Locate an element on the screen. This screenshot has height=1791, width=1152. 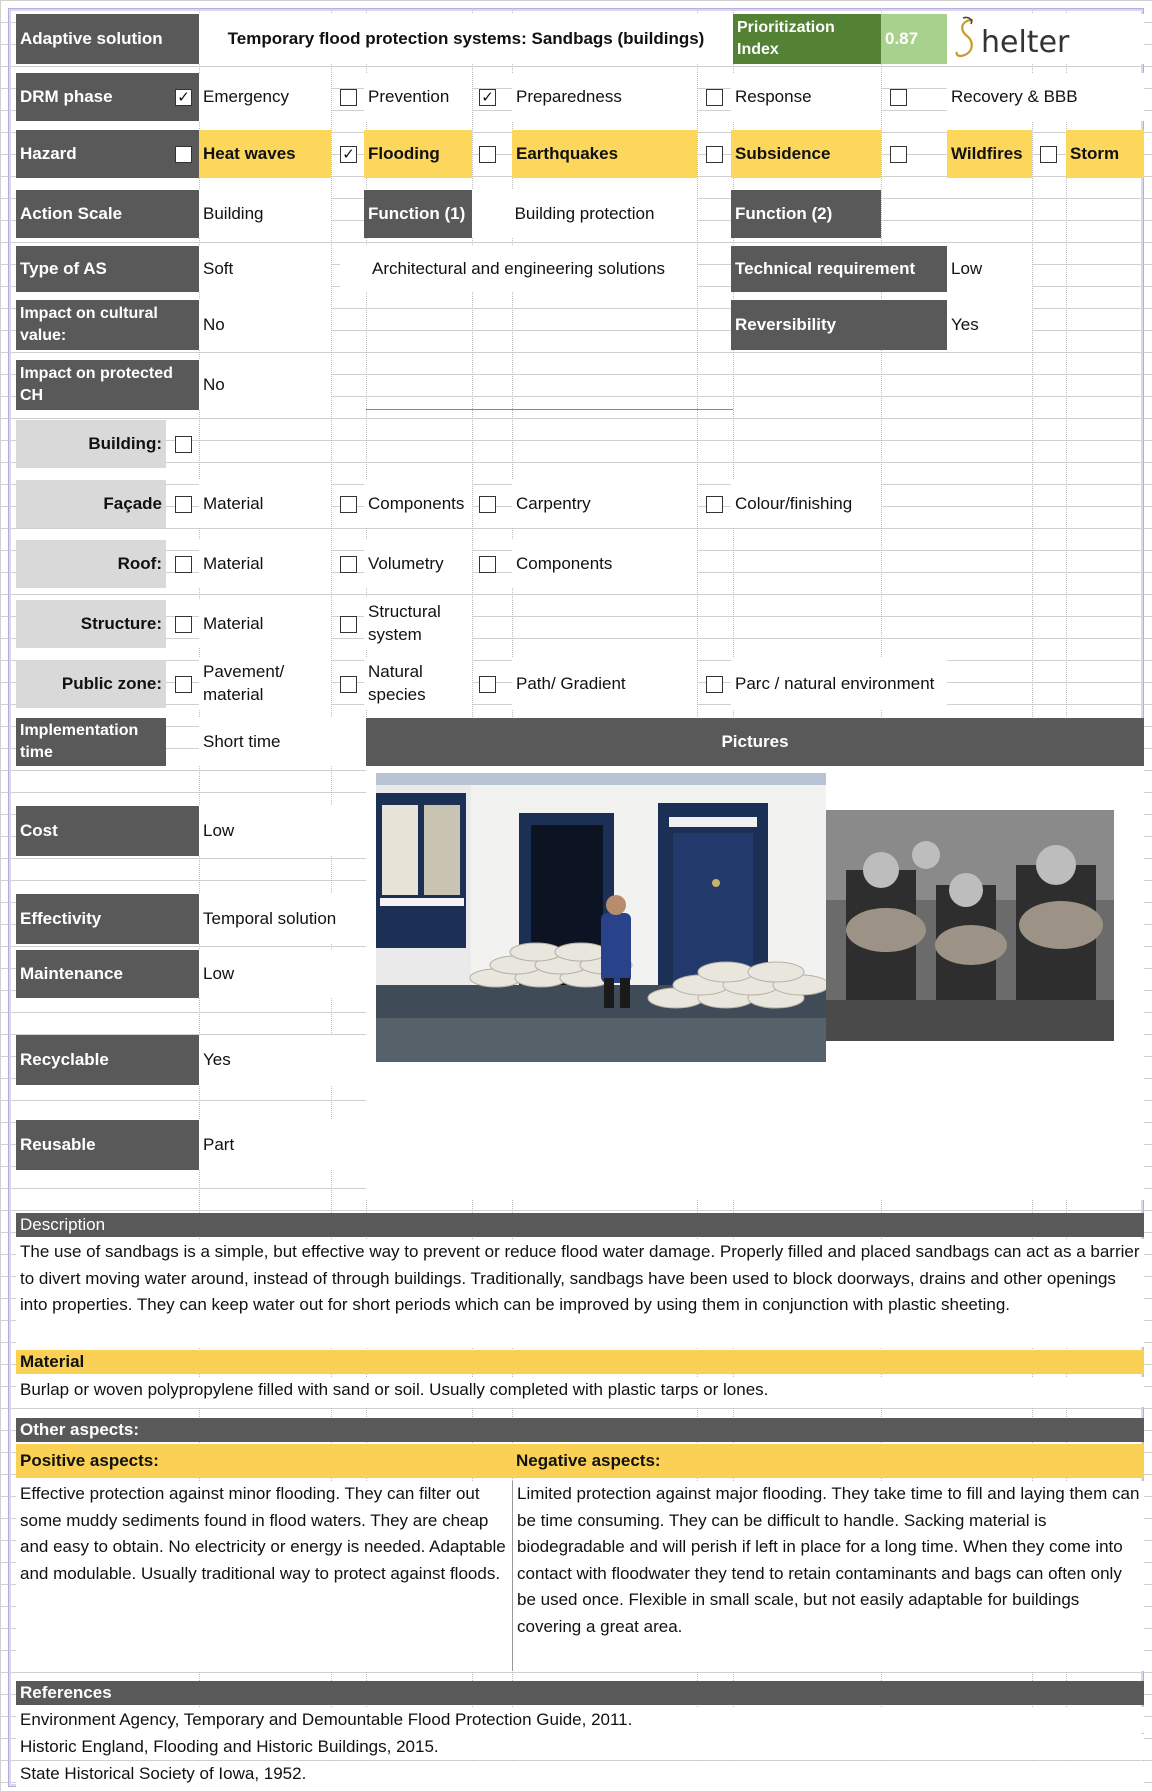
svg-text: helter is located at coordinates (1025, 42).